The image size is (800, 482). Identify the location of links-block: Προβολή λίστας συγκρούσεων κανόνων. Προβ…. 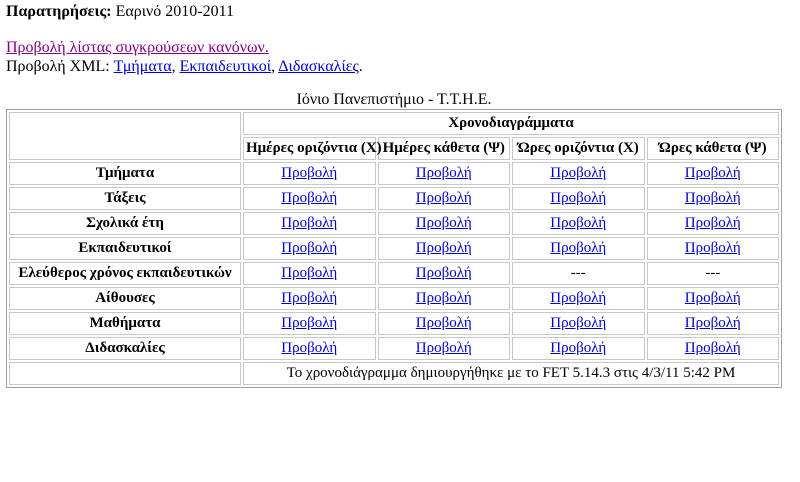
(184, 57).